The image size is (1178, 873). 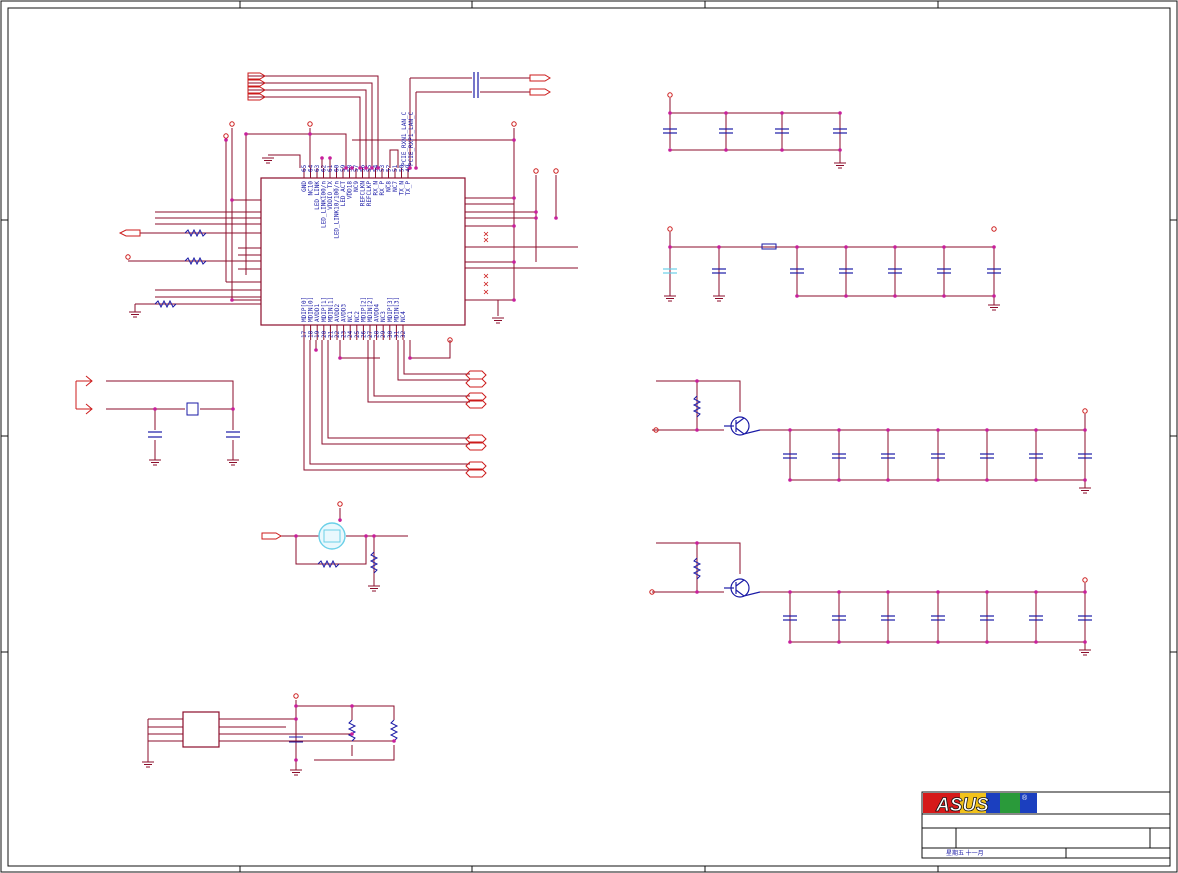 I want to click on crystal-caps, so click(x=194, y=434).